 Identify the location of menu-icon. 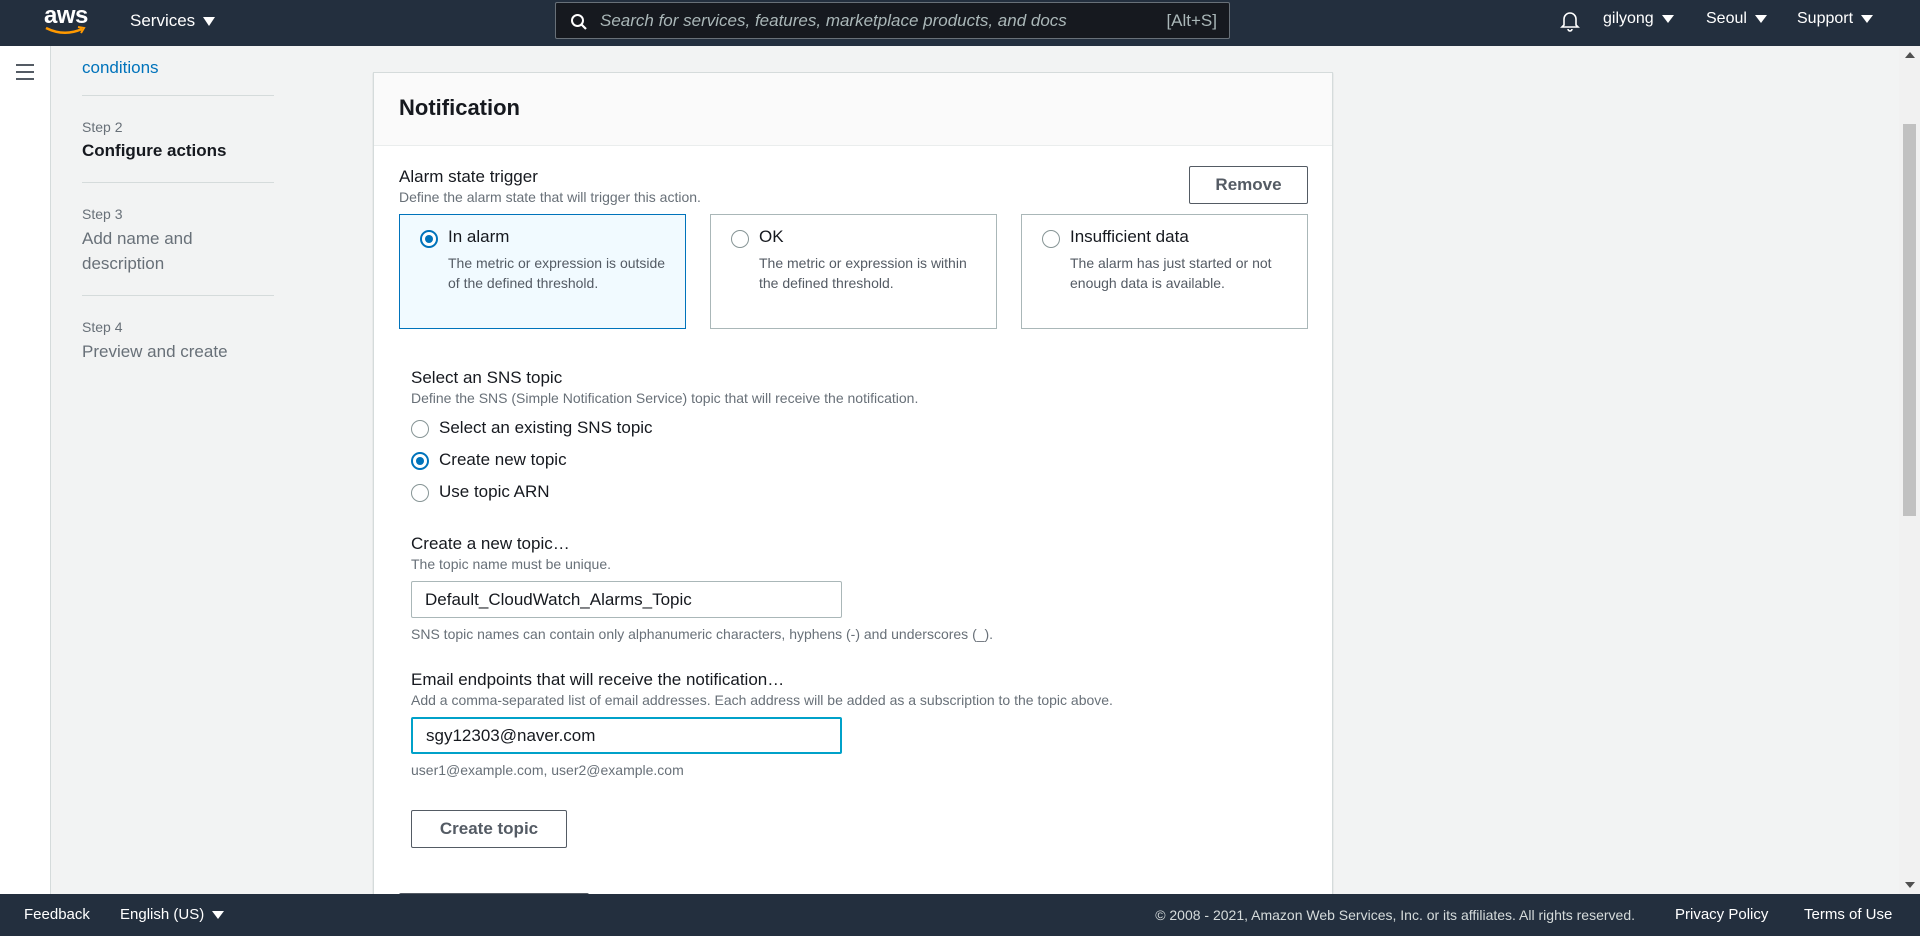
(25, 72).